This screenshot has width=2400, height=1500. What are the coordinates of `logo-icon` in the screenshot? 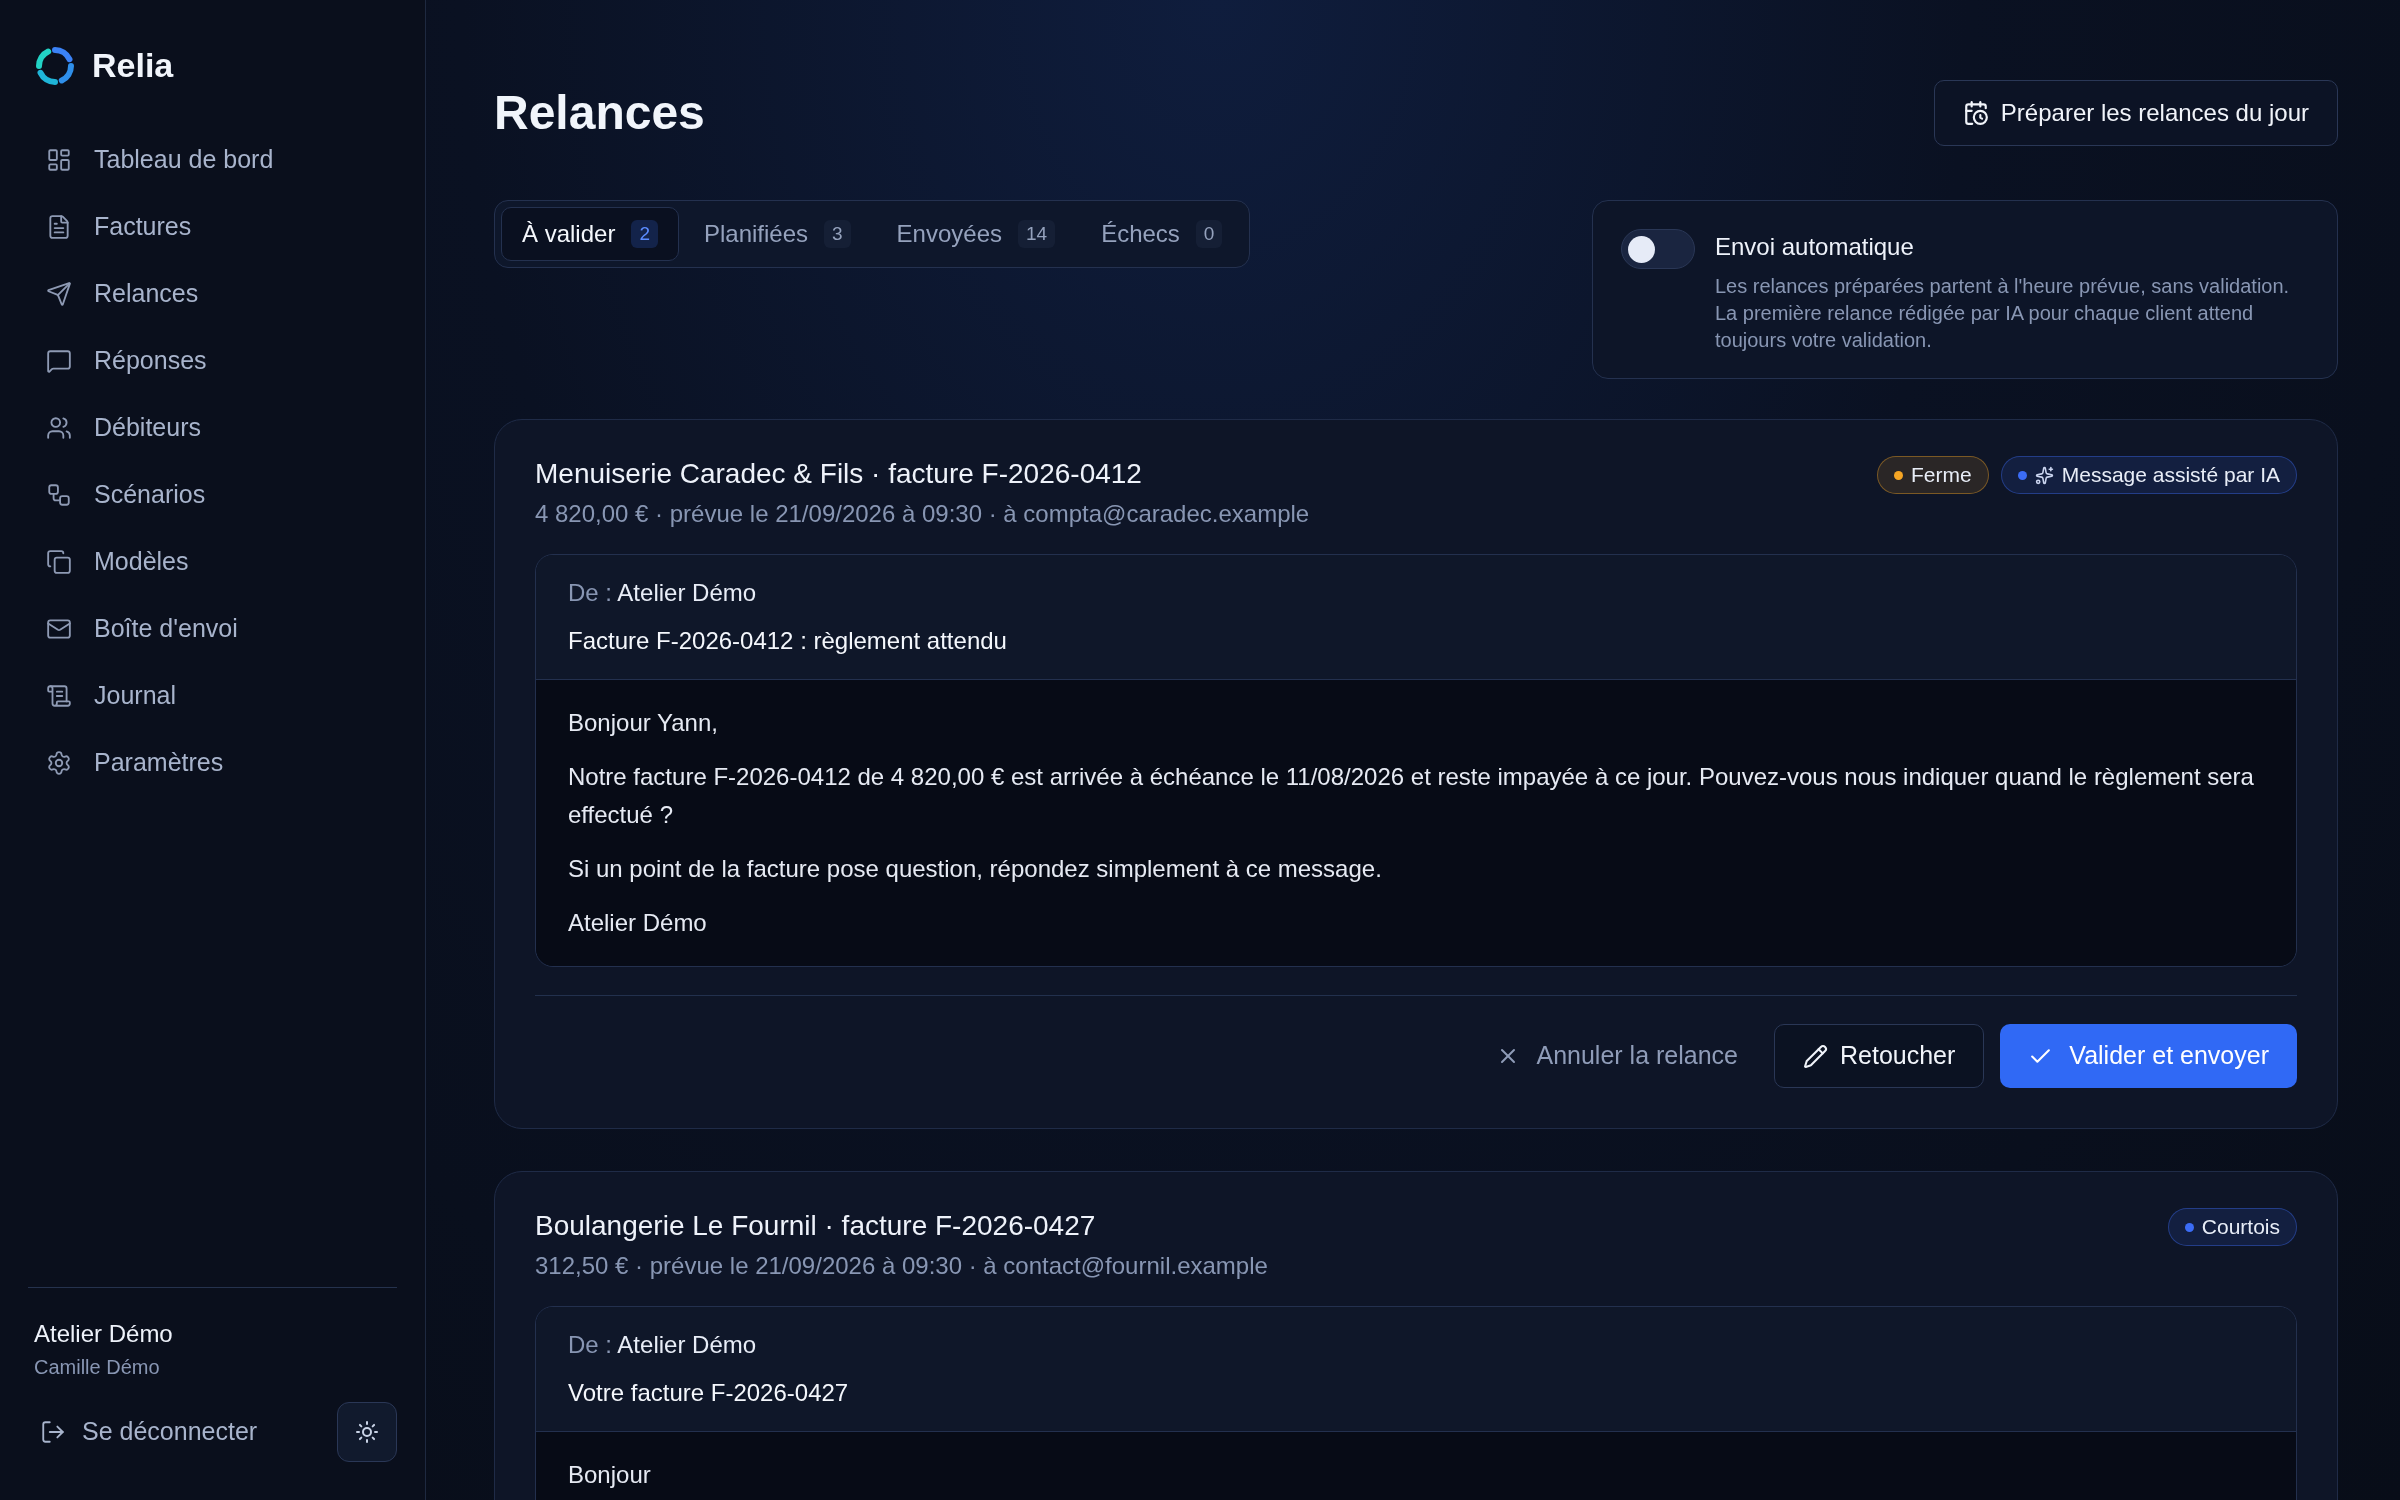 It's located at (55, 65).